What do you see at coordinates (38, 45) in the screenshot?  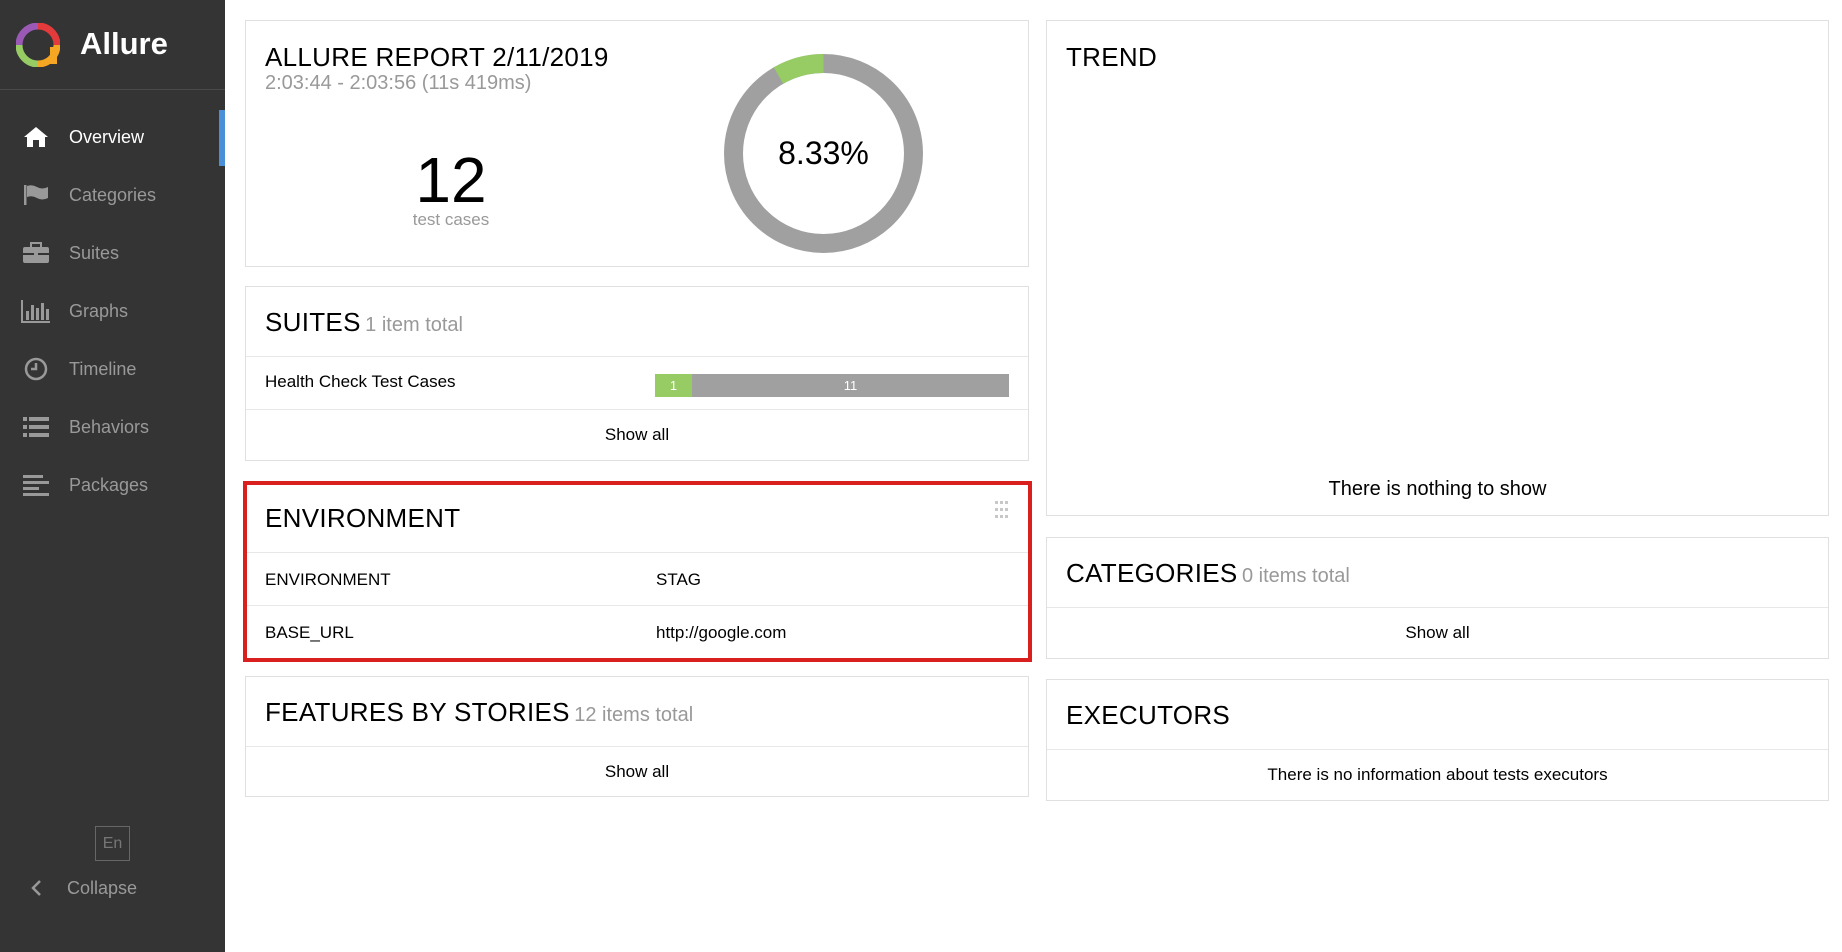 I see `allure-logo-icon` at bounding box center [38, 45].